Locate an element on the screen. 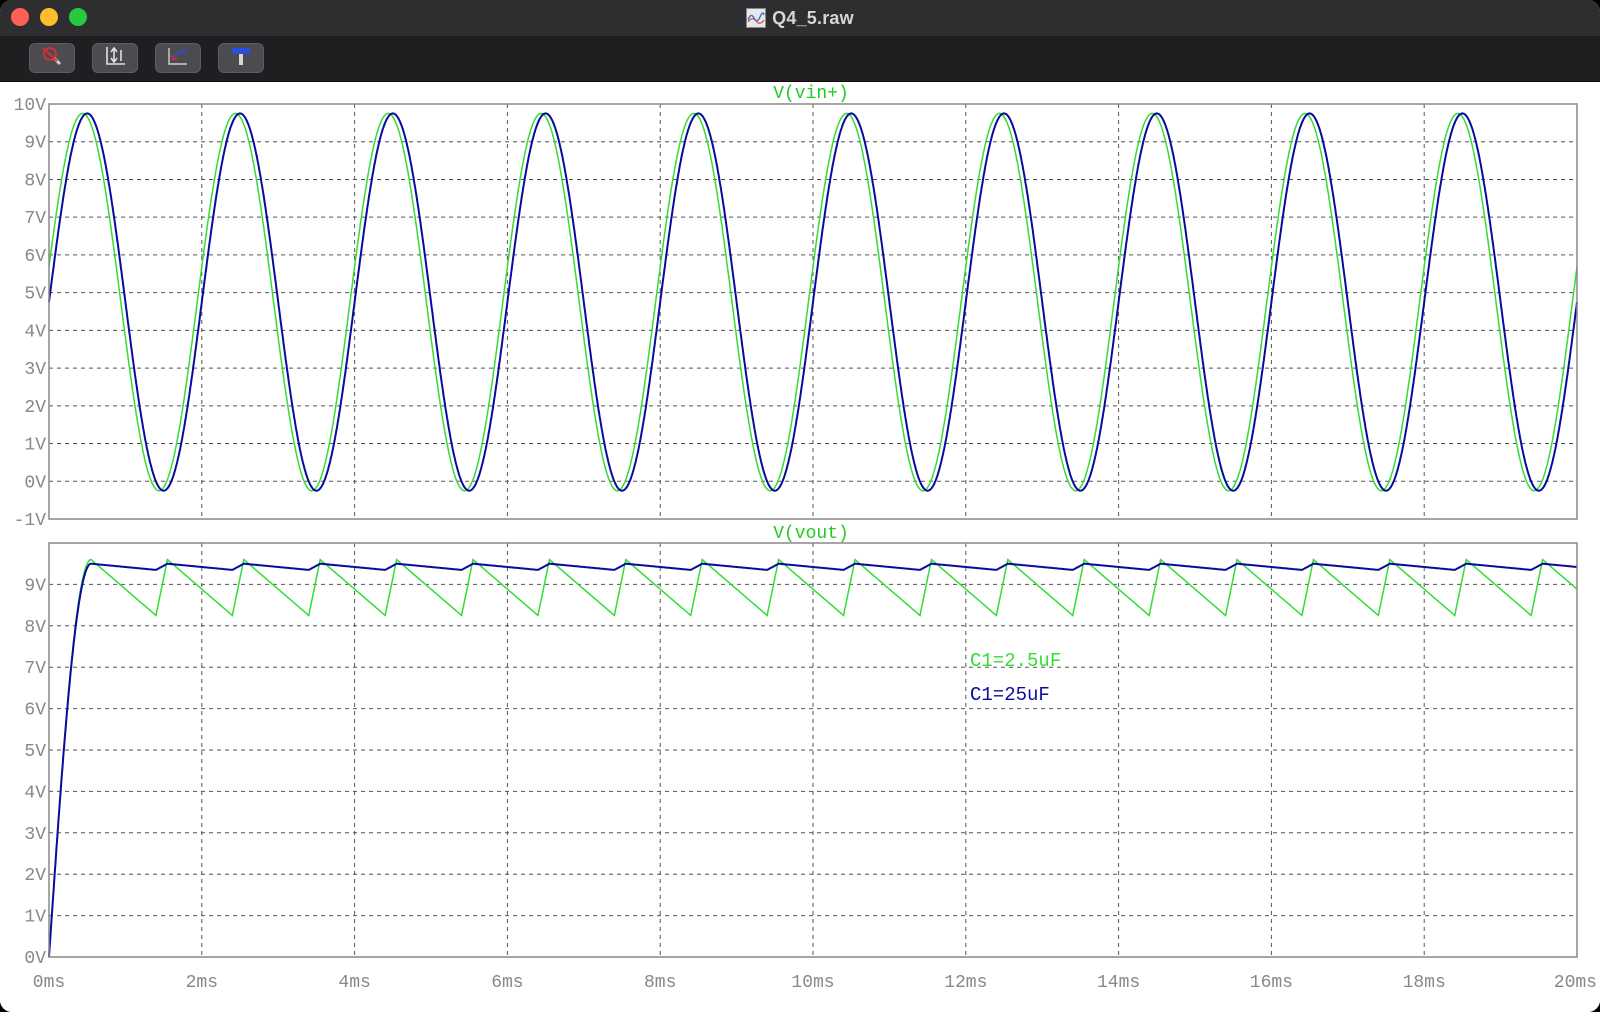 The image size is (1600, 1012). pane-vout-title: V(vout) is located at coordinates (811, 534).